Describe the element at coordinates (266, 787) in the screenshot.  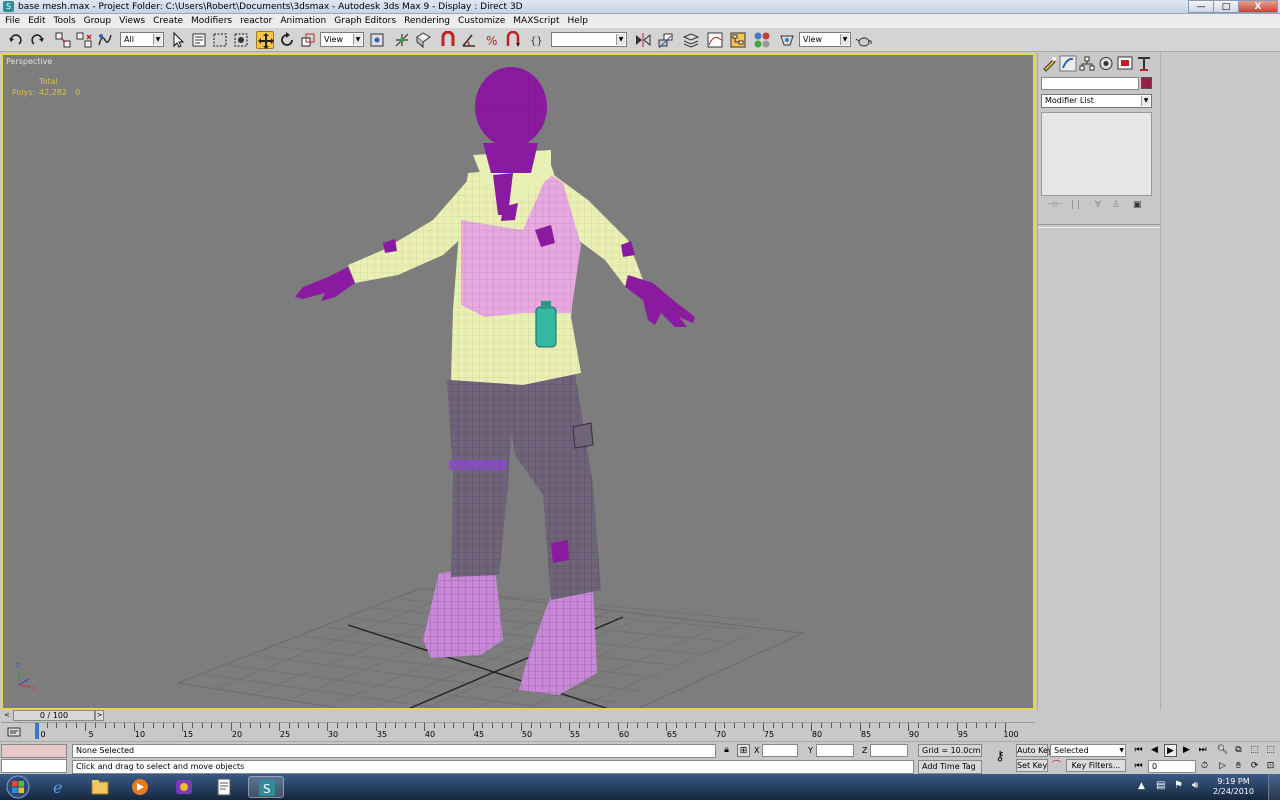
I see `taskbar-3dsmax-button: S` at that location.